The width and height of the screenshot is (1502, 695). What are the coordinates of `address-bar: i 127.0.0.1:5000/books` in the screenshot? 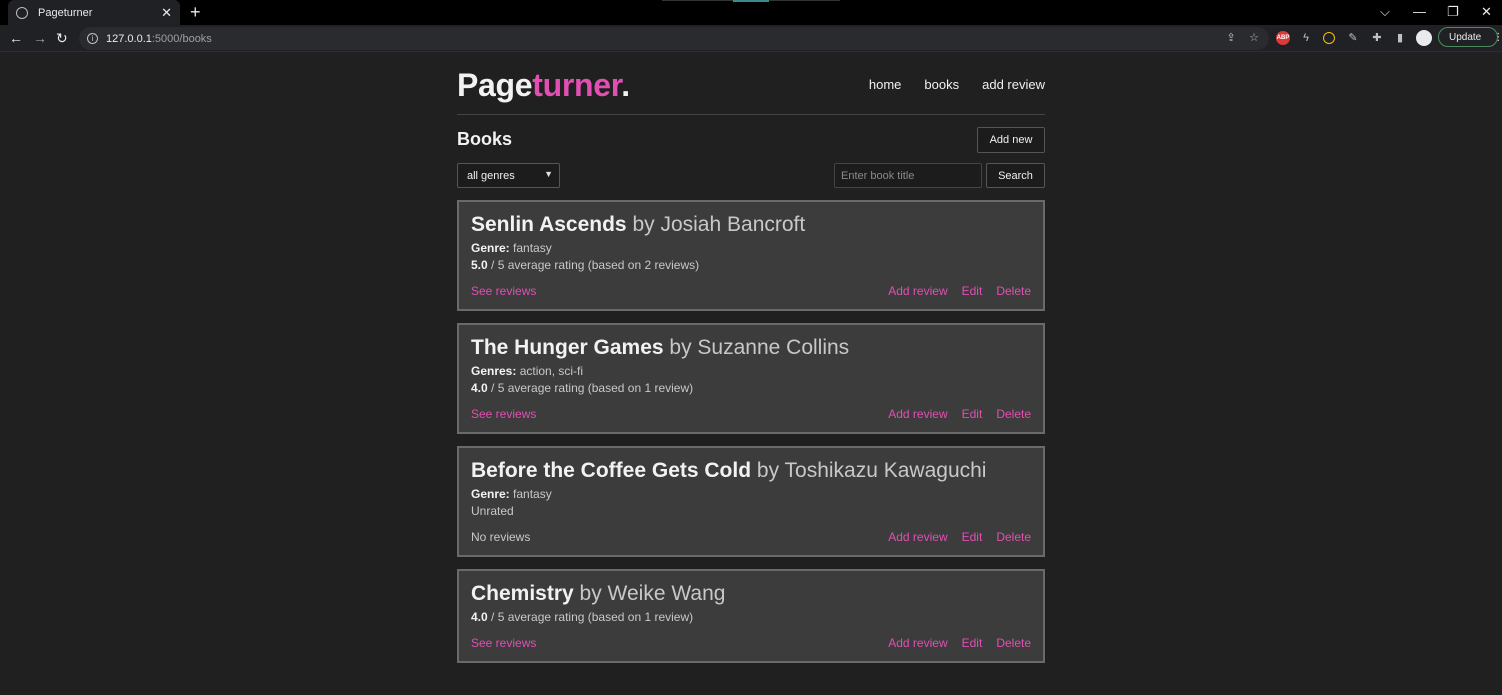 It's located at (674, 38).